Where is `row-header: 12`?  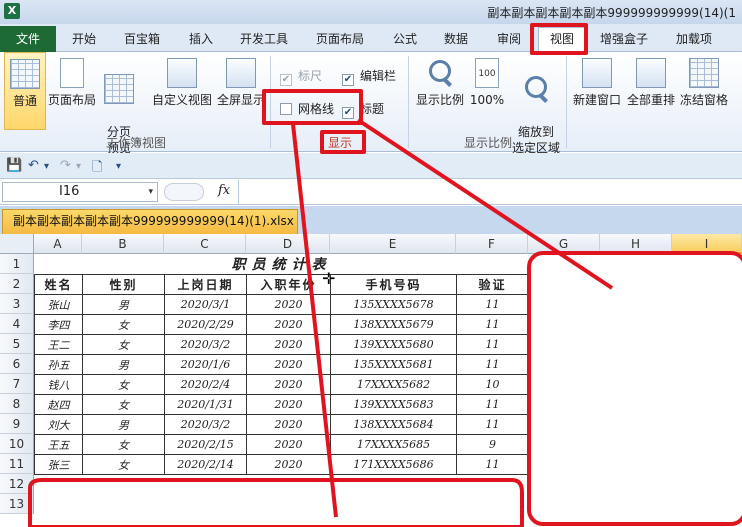 row-header: 12 is located at coordinates (17, 484).